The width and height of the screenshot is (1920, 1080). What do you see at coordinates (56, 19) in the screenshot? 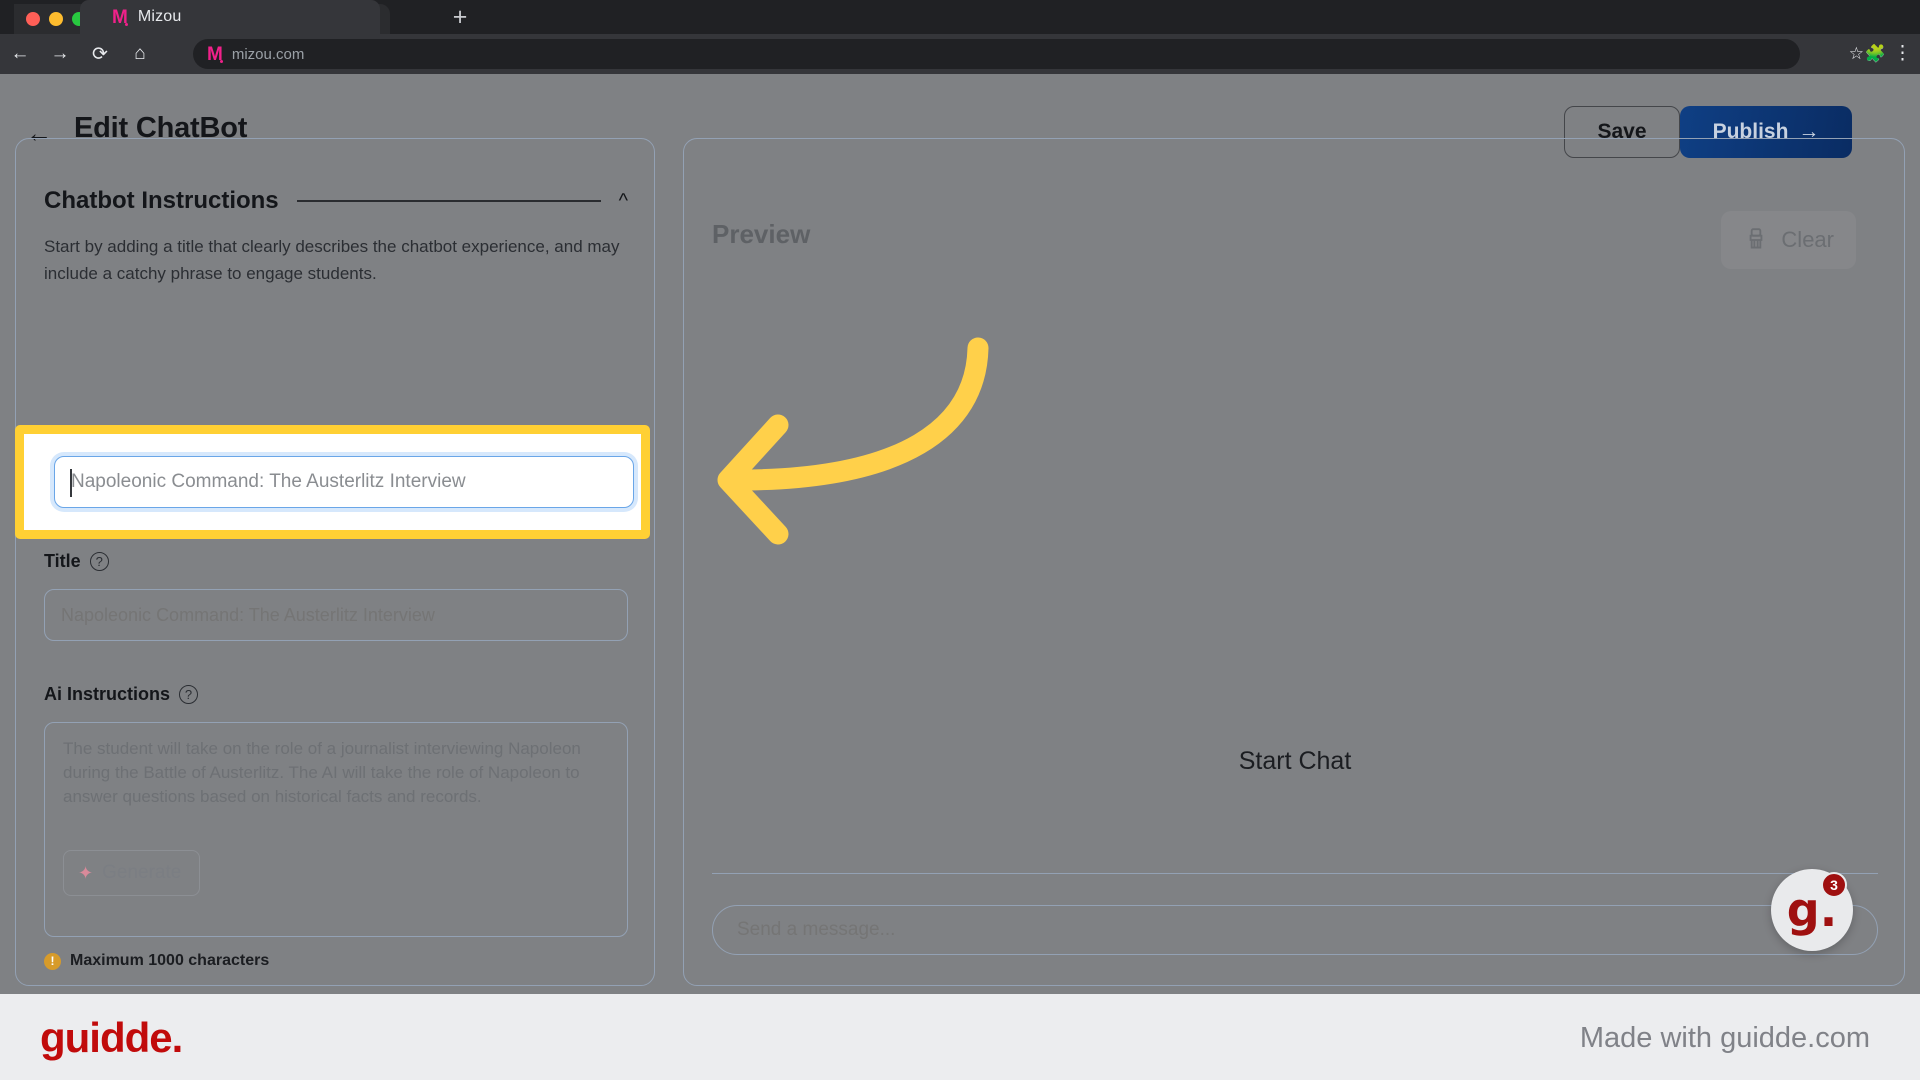
I see `minimize-window-button` at bounding box center [56, 19].